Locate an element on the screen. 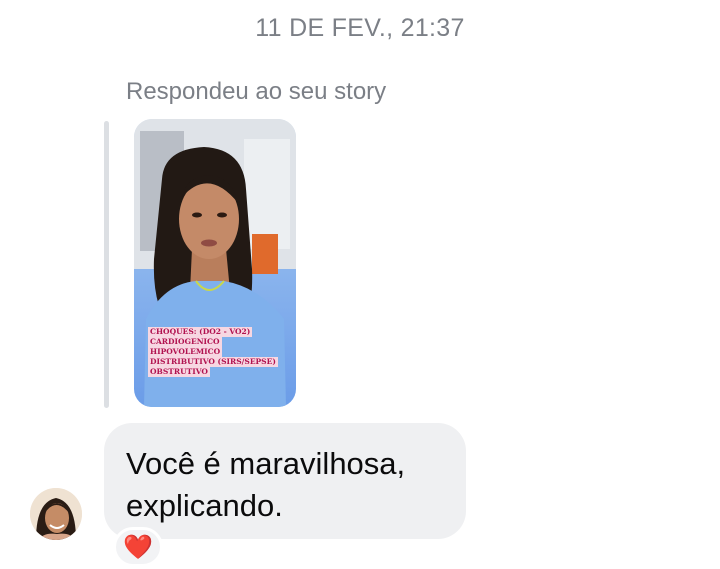  sender-avatar-icon is located at coordinates (56, 514).